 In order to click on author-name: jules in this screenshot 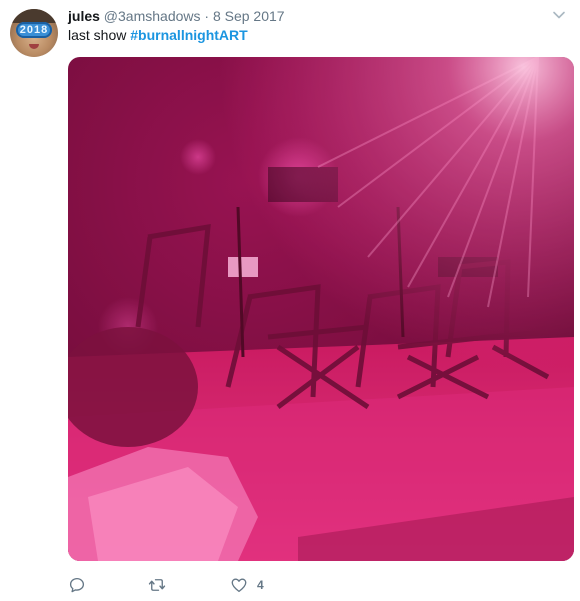, I will do `click(84, 16)`.